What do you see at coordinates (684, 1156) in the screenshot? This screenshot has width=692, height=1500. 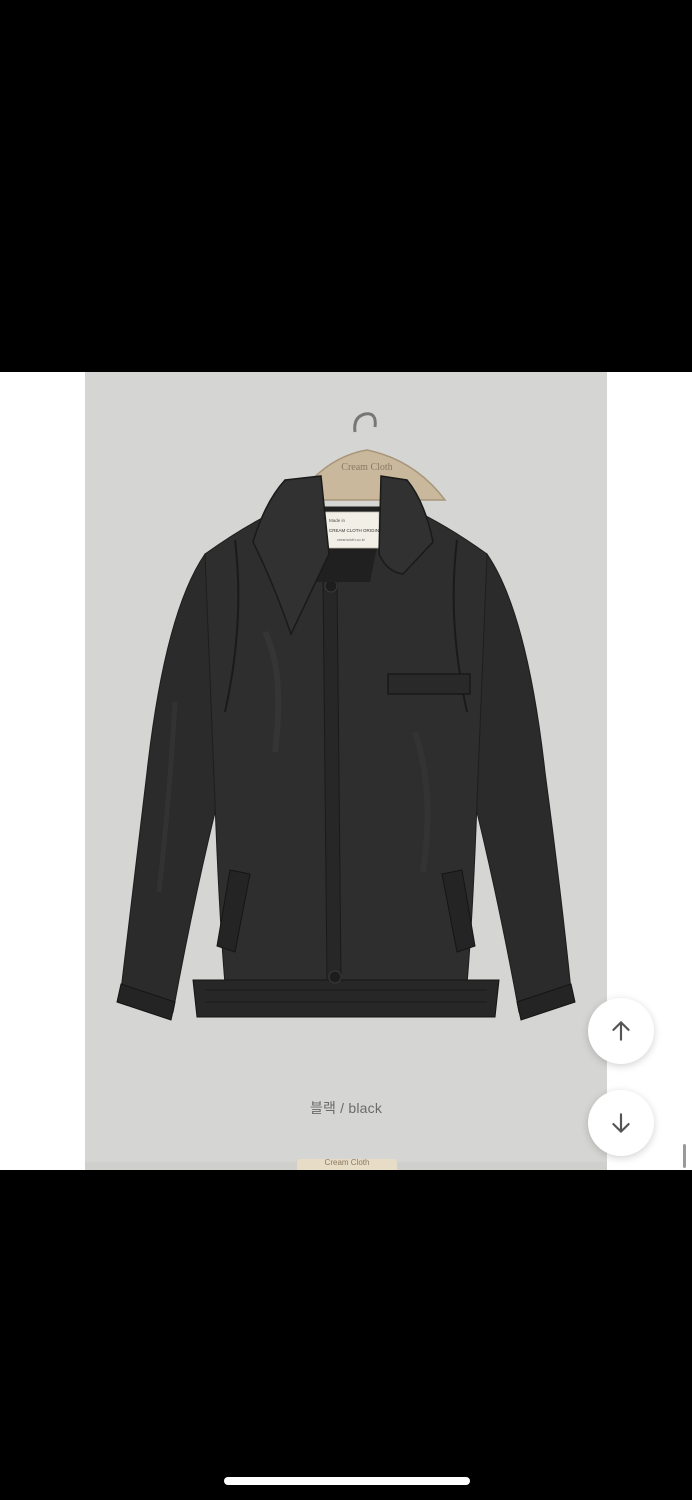 I see `scrollbar-thumb` at bounding box center [684, 1156].